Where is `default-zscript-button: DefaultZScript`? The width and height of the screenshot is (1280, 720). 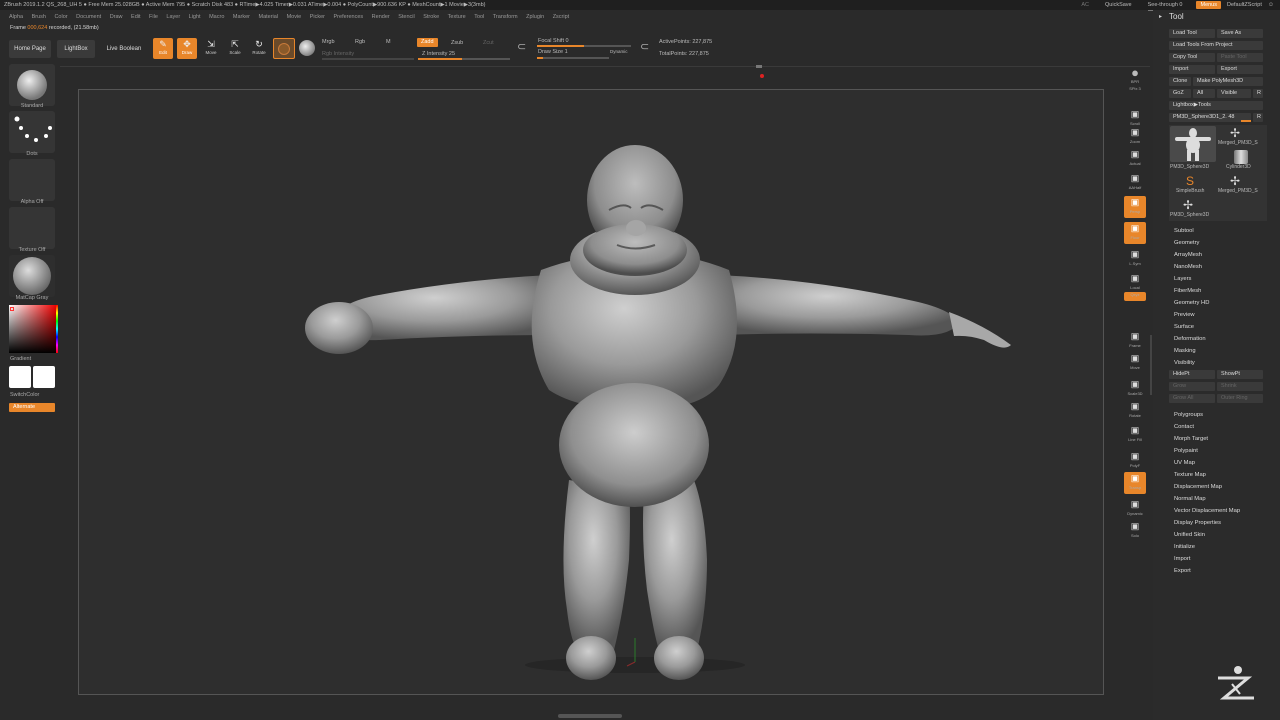
default-zscript-button: DefaultZScript is located at coordinates (1244, 5).